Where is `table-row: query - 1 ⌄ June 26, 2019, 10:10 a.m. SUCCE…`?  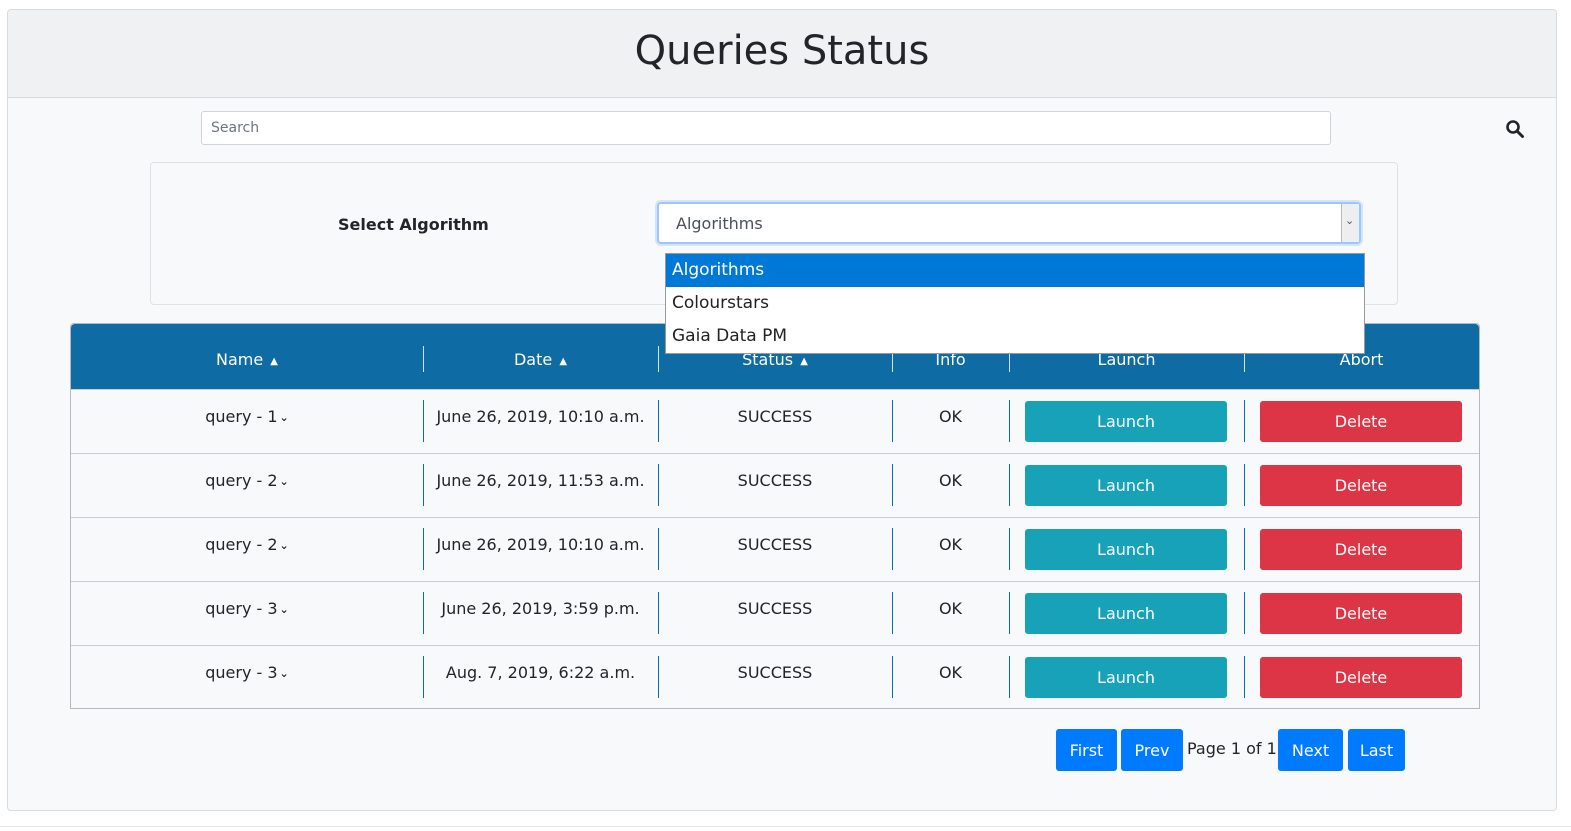
table-row: query - 1 ⌄ June 26, 2019, 10:10 a.m. SUCCE… is located at coordinates (775, 421).